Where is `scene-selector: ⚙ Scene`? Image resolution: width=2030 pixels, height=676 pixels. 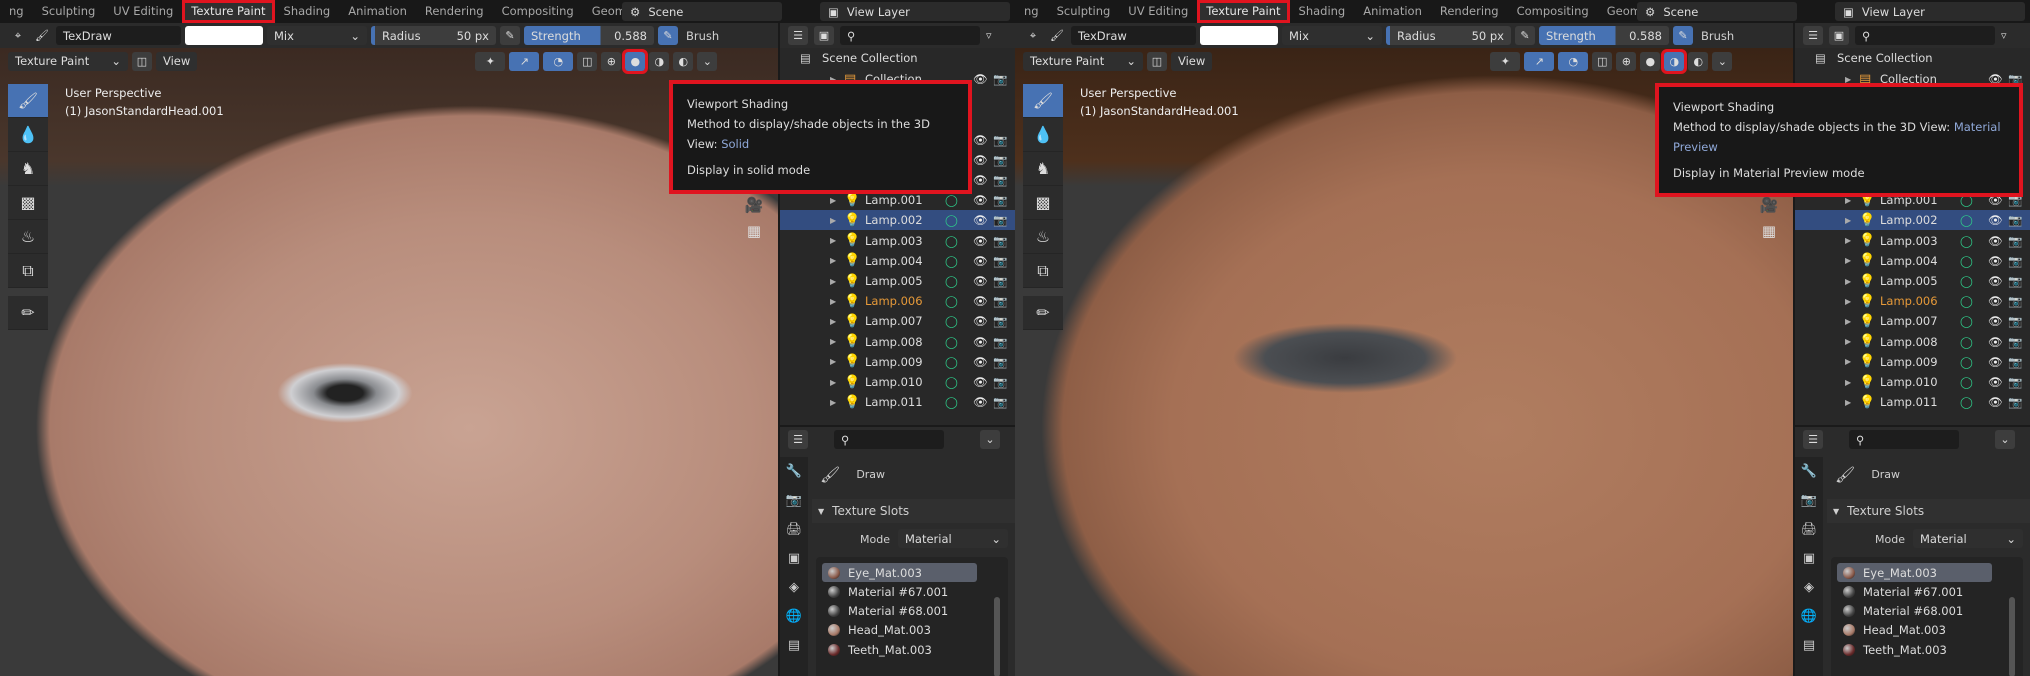 scene-selector: ⚙ Scene is located at coordinates (702, 11).